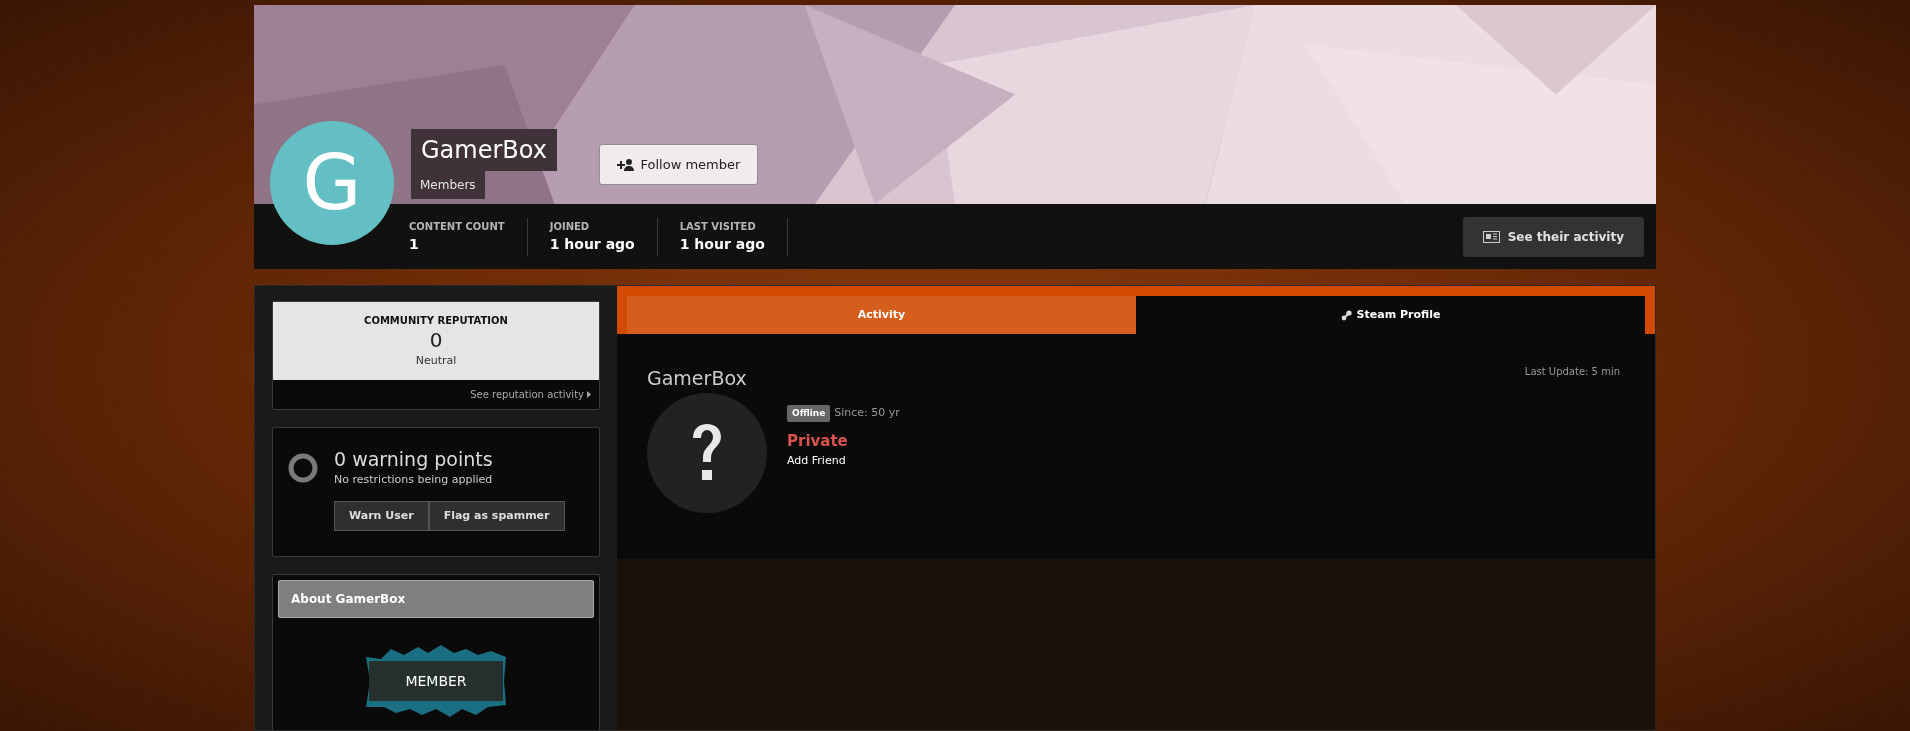  What do you see at coordinates (1390, 315) in the screenshot?
I see `profile-tab: Steam Profile` at bounding box center [1390, 315].